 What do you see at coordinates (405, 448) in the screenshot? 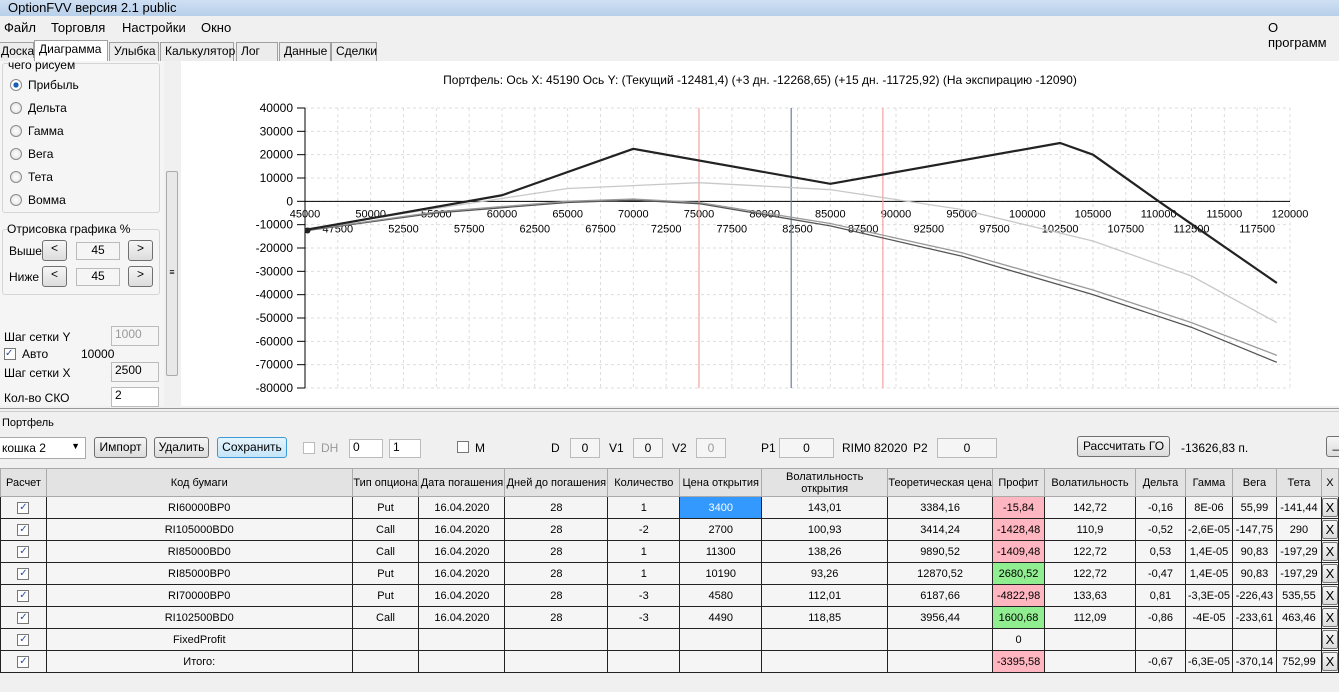
I see `spin-input-2: 1` at bounding box center [405, 448].